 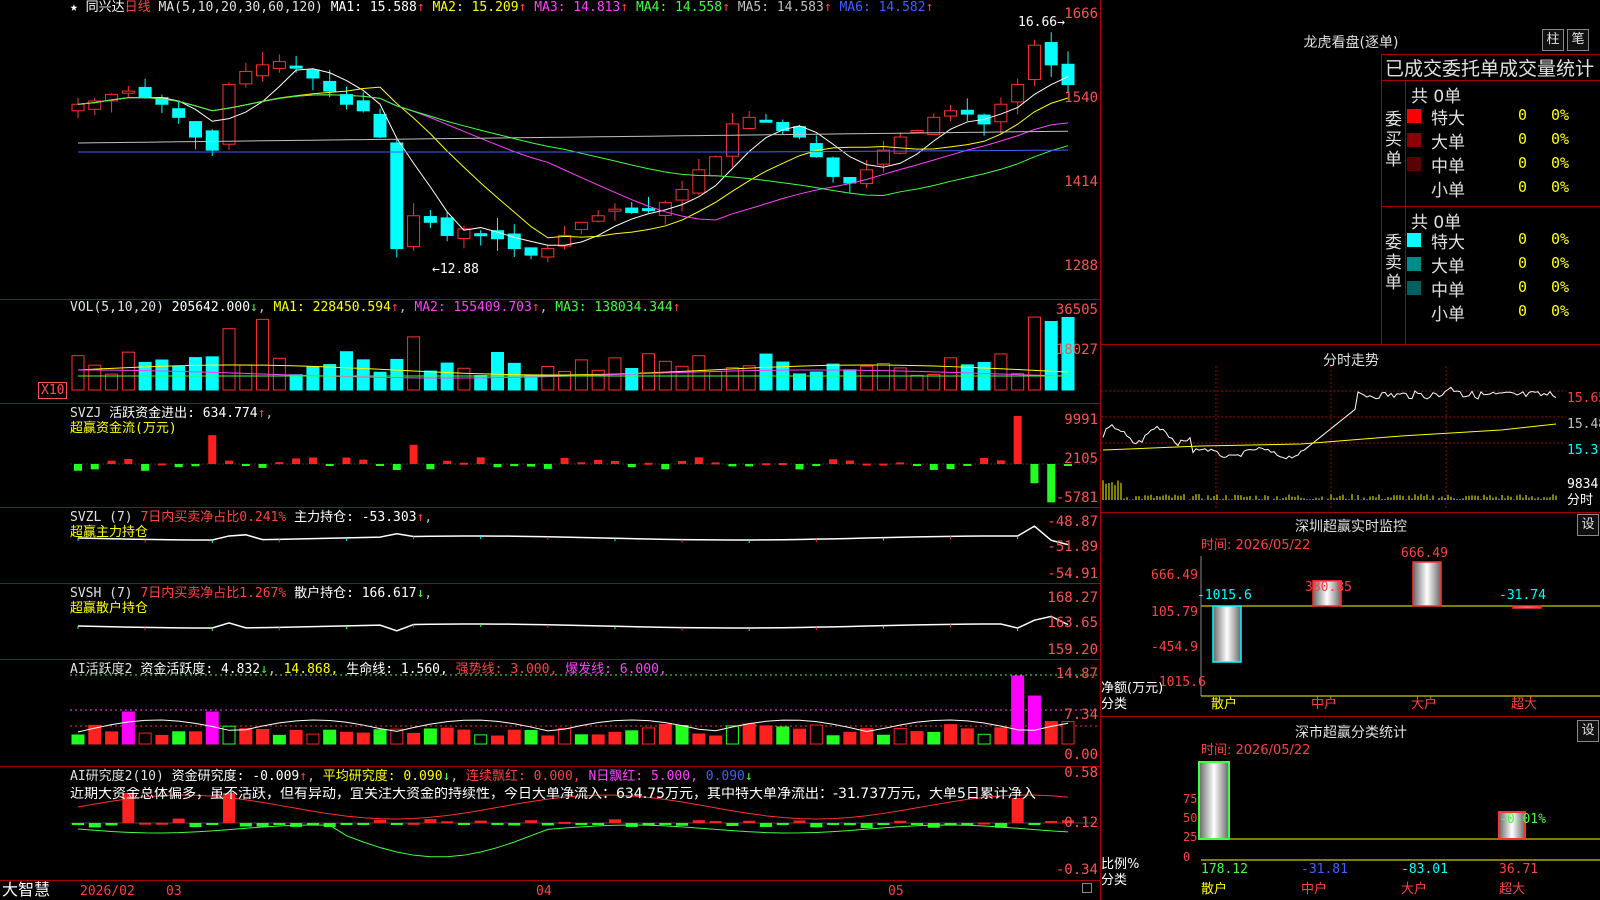 I want to click on date-axis: 大智慧 2026/02 03 04 05, so click(x=550, y=890).